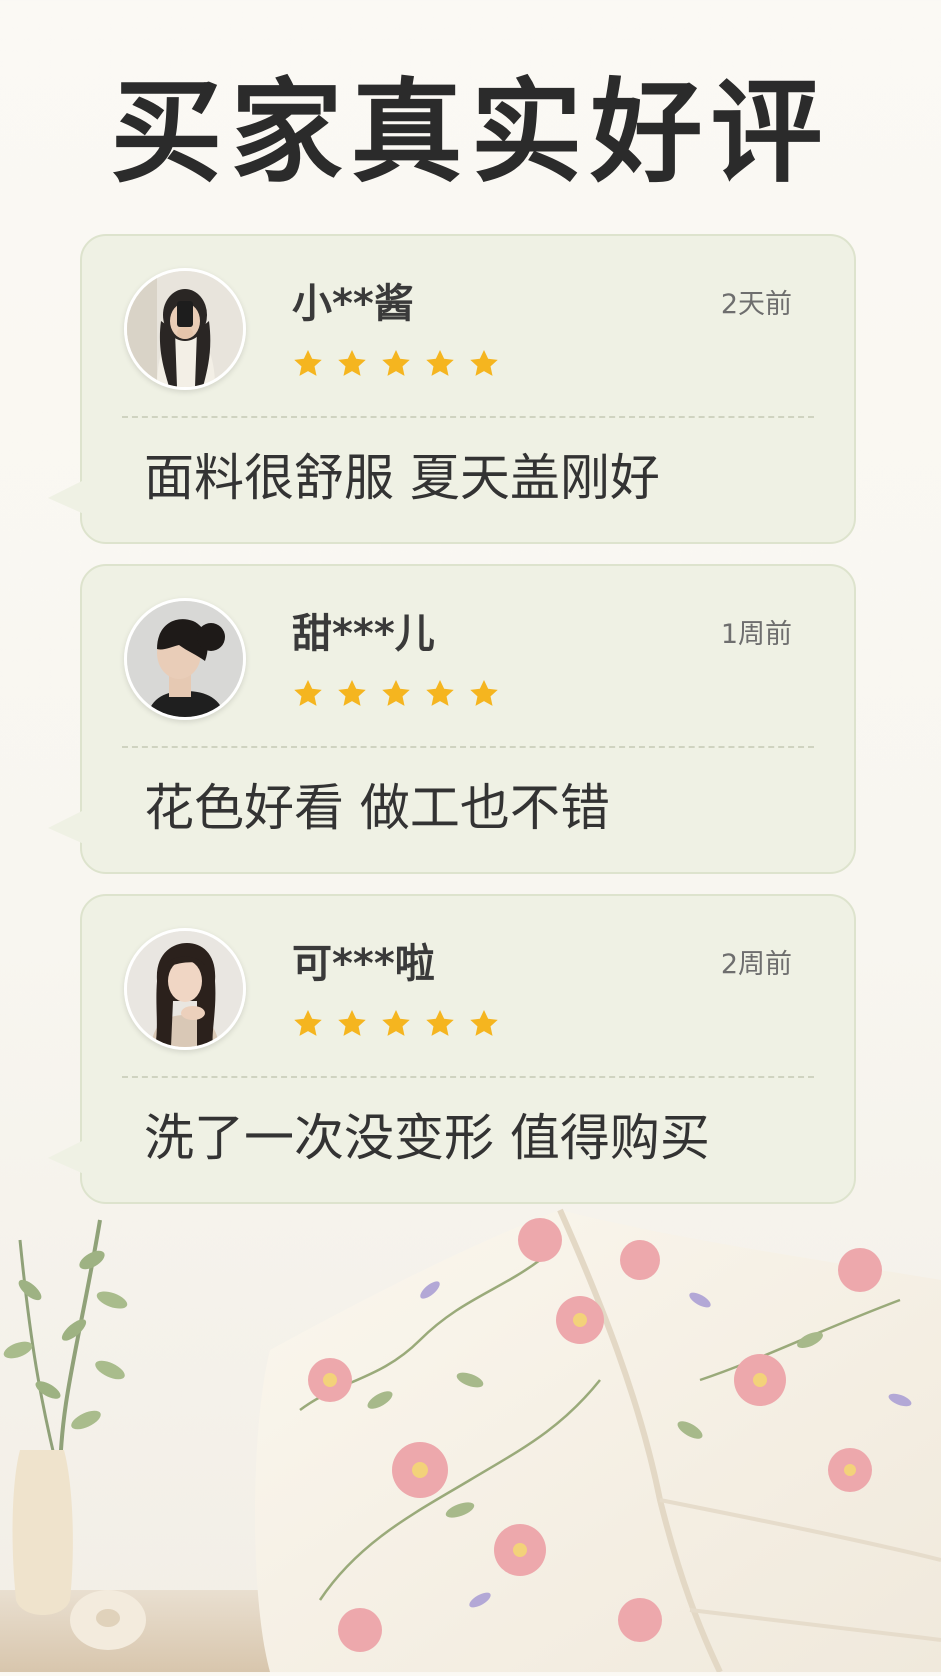  What do you see at coordinates (756, 964) in the screenshot?
I see `review-time: 2周前` at bounding box center [756, 964].